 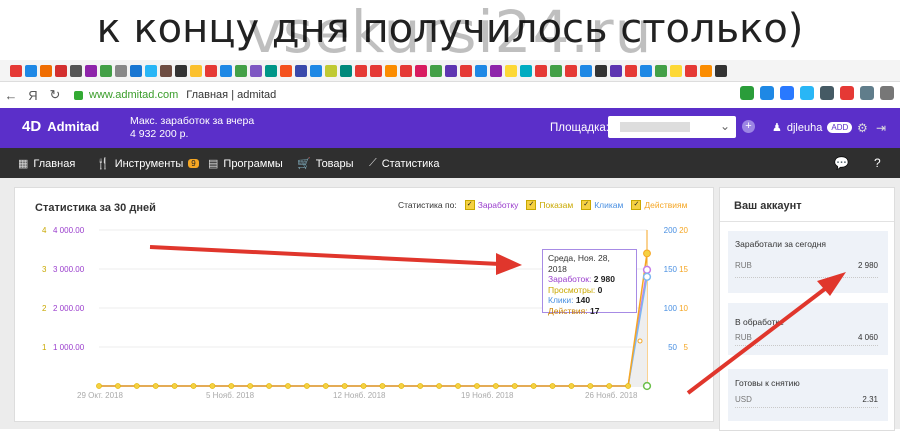 What do you see at coordinates (887, 93) in the screenshot?
I see `download-icon` at bounding box center [887, 93].